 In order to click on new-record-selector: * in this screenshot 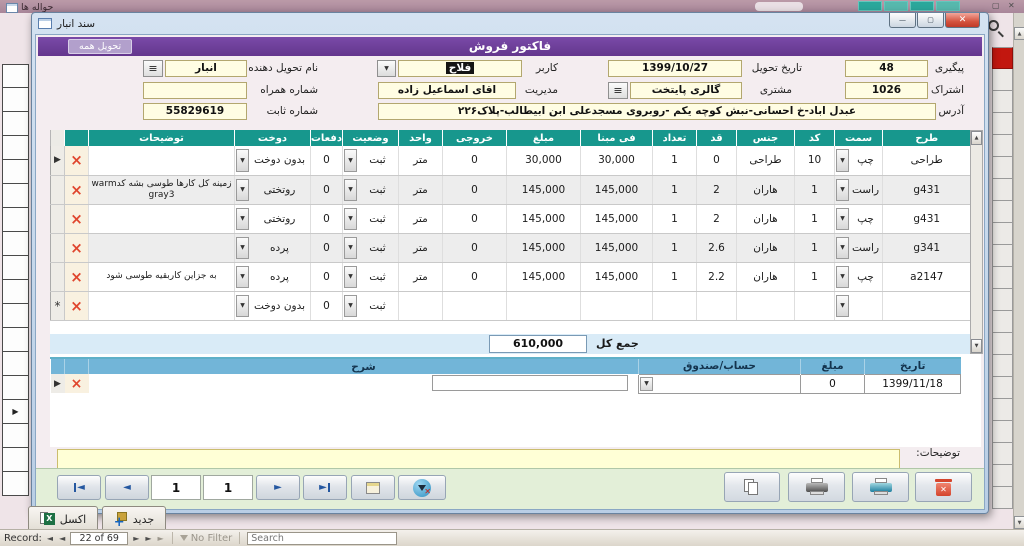, I will do `click(57, 306)`.